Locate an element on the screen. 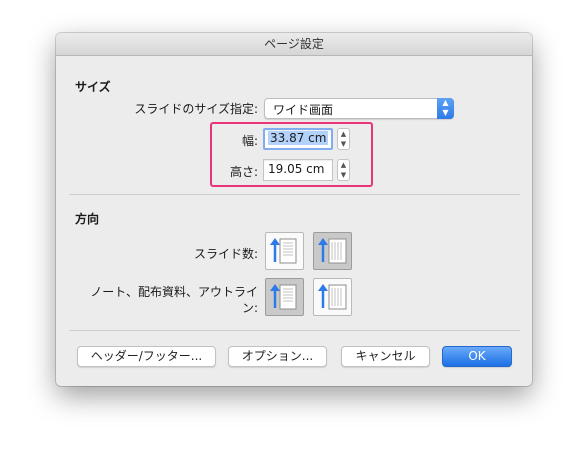 This screenshot has width=588, height=468. ok-button: OK is located at coordinates (477, 356).